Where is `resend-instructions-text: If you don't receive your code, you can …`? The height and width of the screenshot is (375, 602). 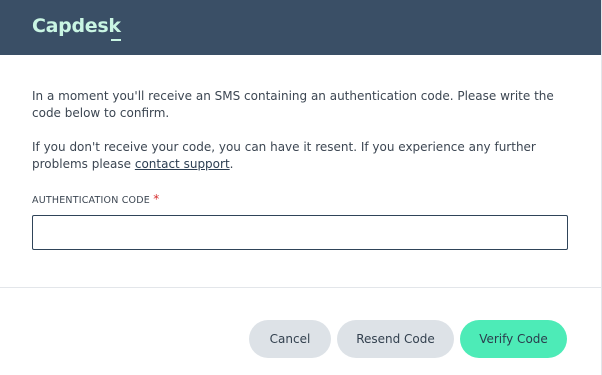
resend-instructions-text: If you don't receive your code, you can … is located at coordinates (284, 155).